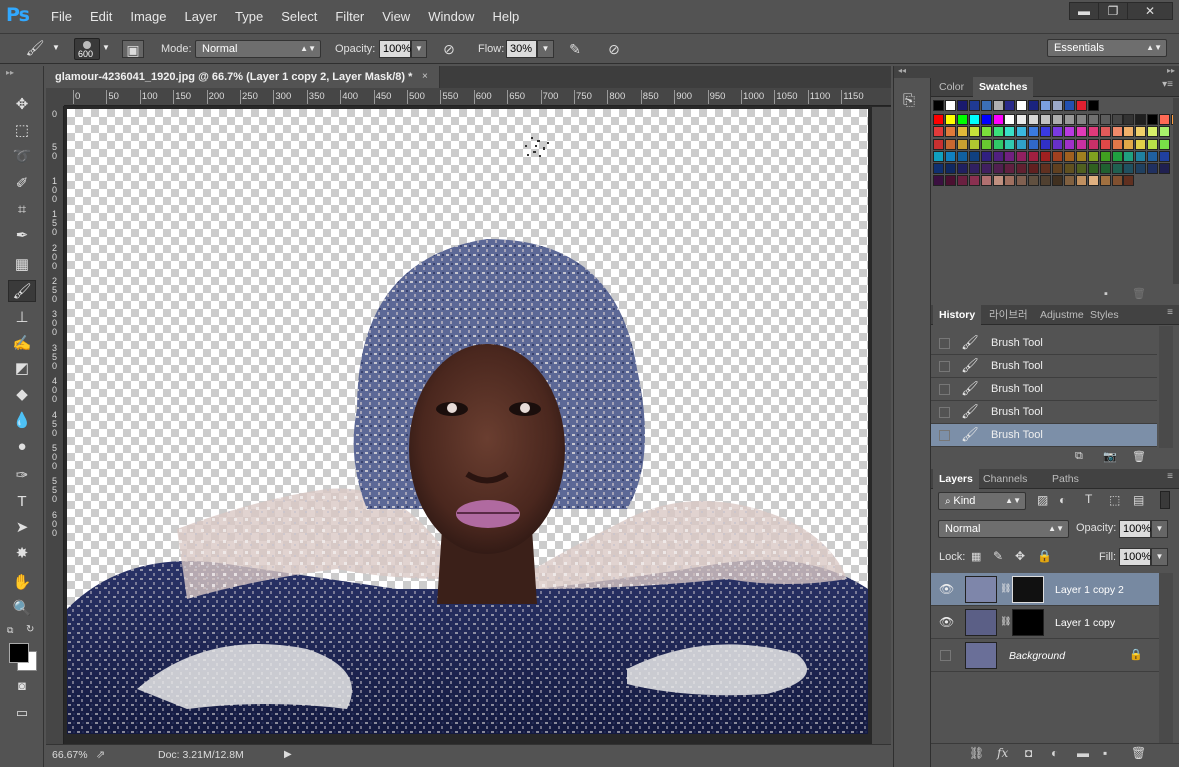 Image resolution: width=1179 pixels, height=767 pixels. Describe the element at coordinates (998, 556) in the screenshot. I see `lock-image-icon: ✎` at that location.